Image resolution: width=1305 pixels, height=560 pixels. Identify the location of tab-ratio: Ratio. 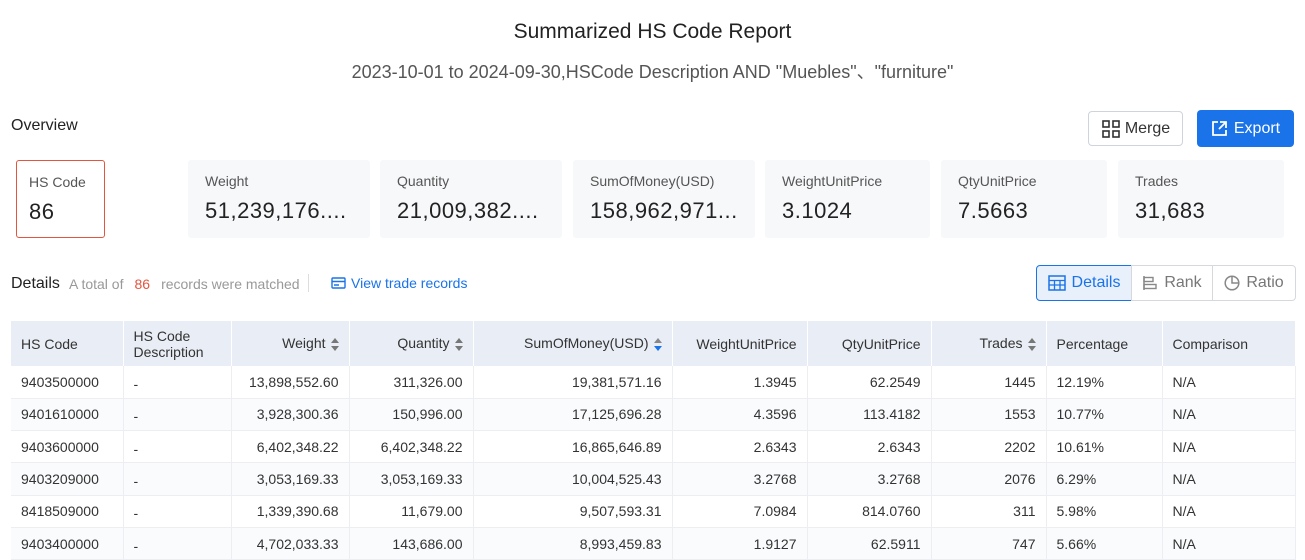
(1254, 283).